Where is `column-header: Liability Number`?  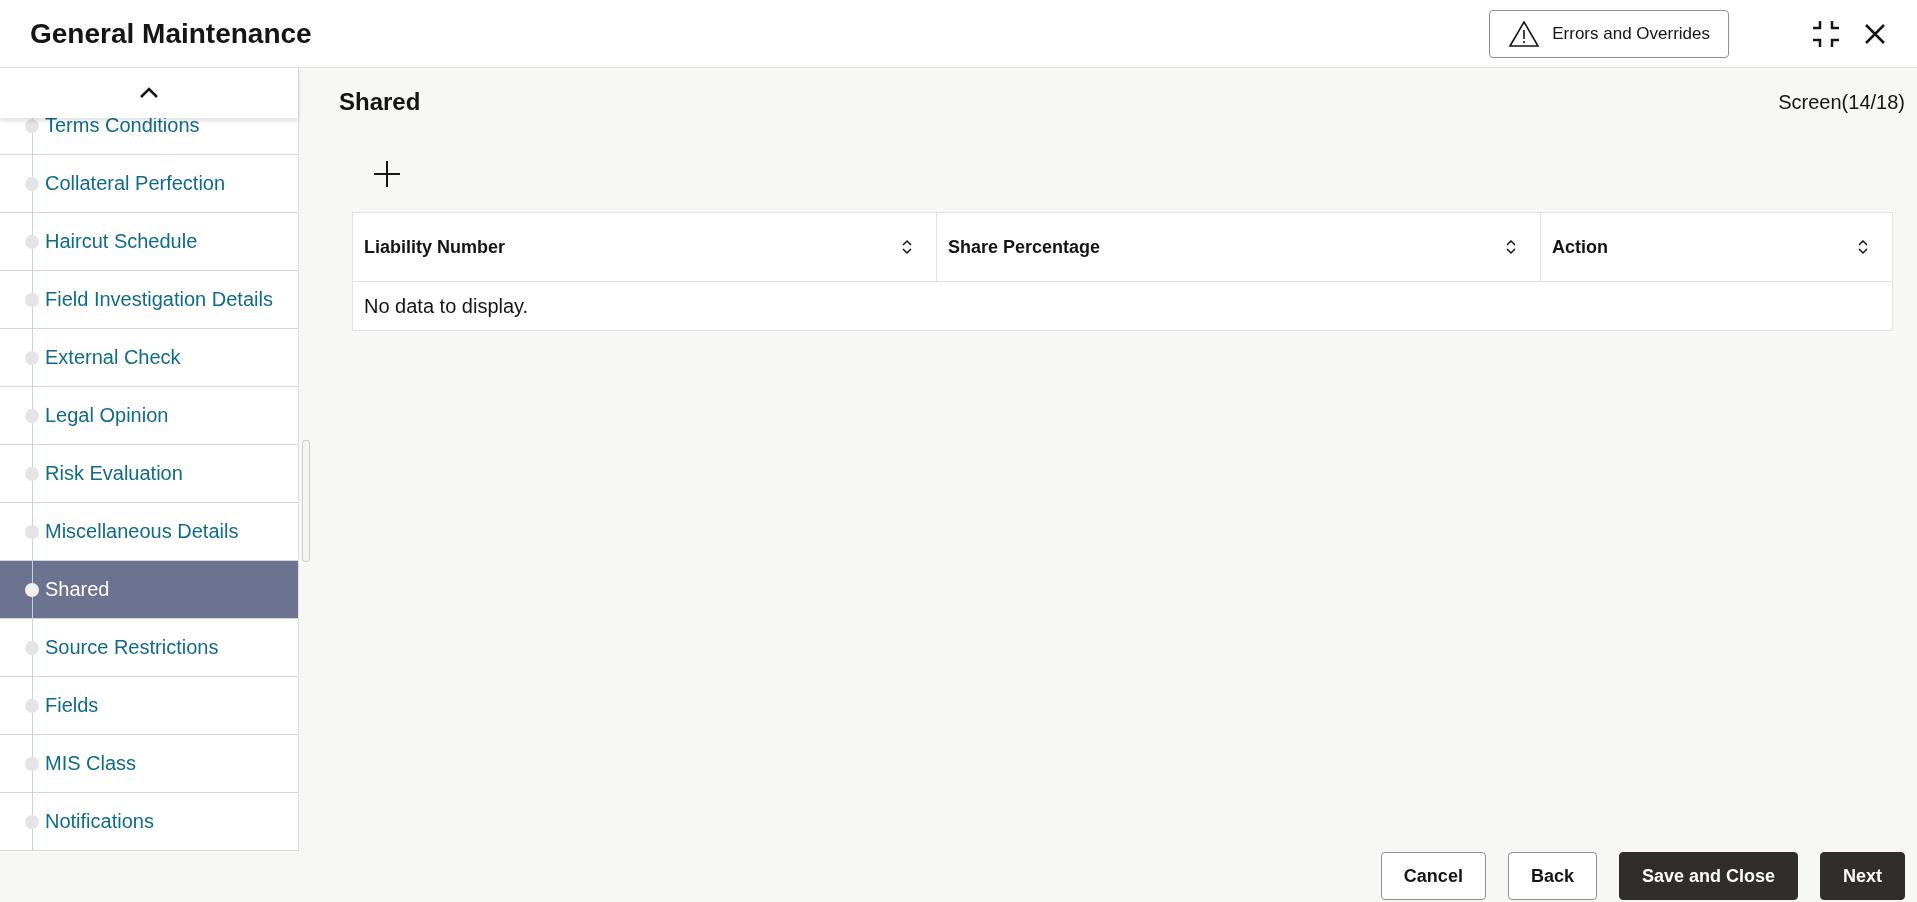 column-header: Liability Number is located at coordinates (644, 247).